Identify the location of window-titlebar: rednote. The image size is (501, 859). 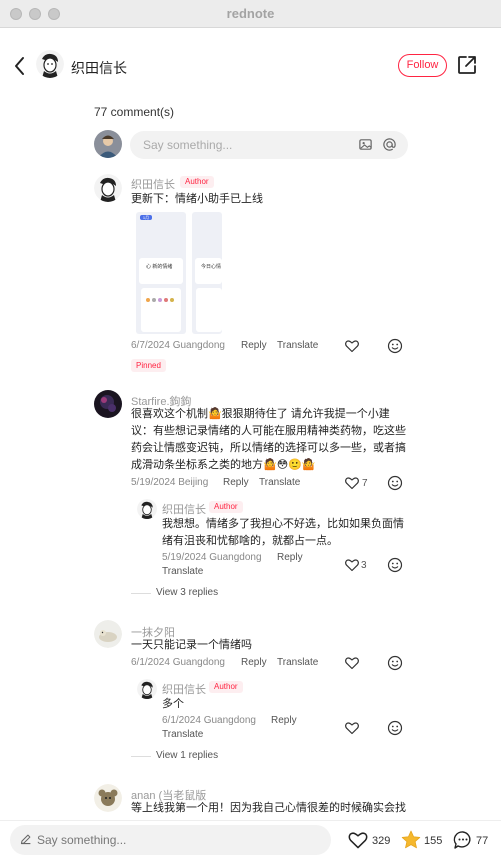
(250, 14).